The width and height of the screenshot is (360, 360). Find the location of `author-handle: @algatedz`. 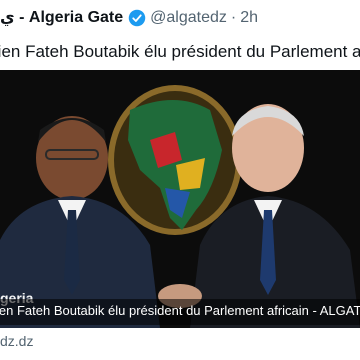

author-handle: @algatedz is located at coordinates (188, 18).